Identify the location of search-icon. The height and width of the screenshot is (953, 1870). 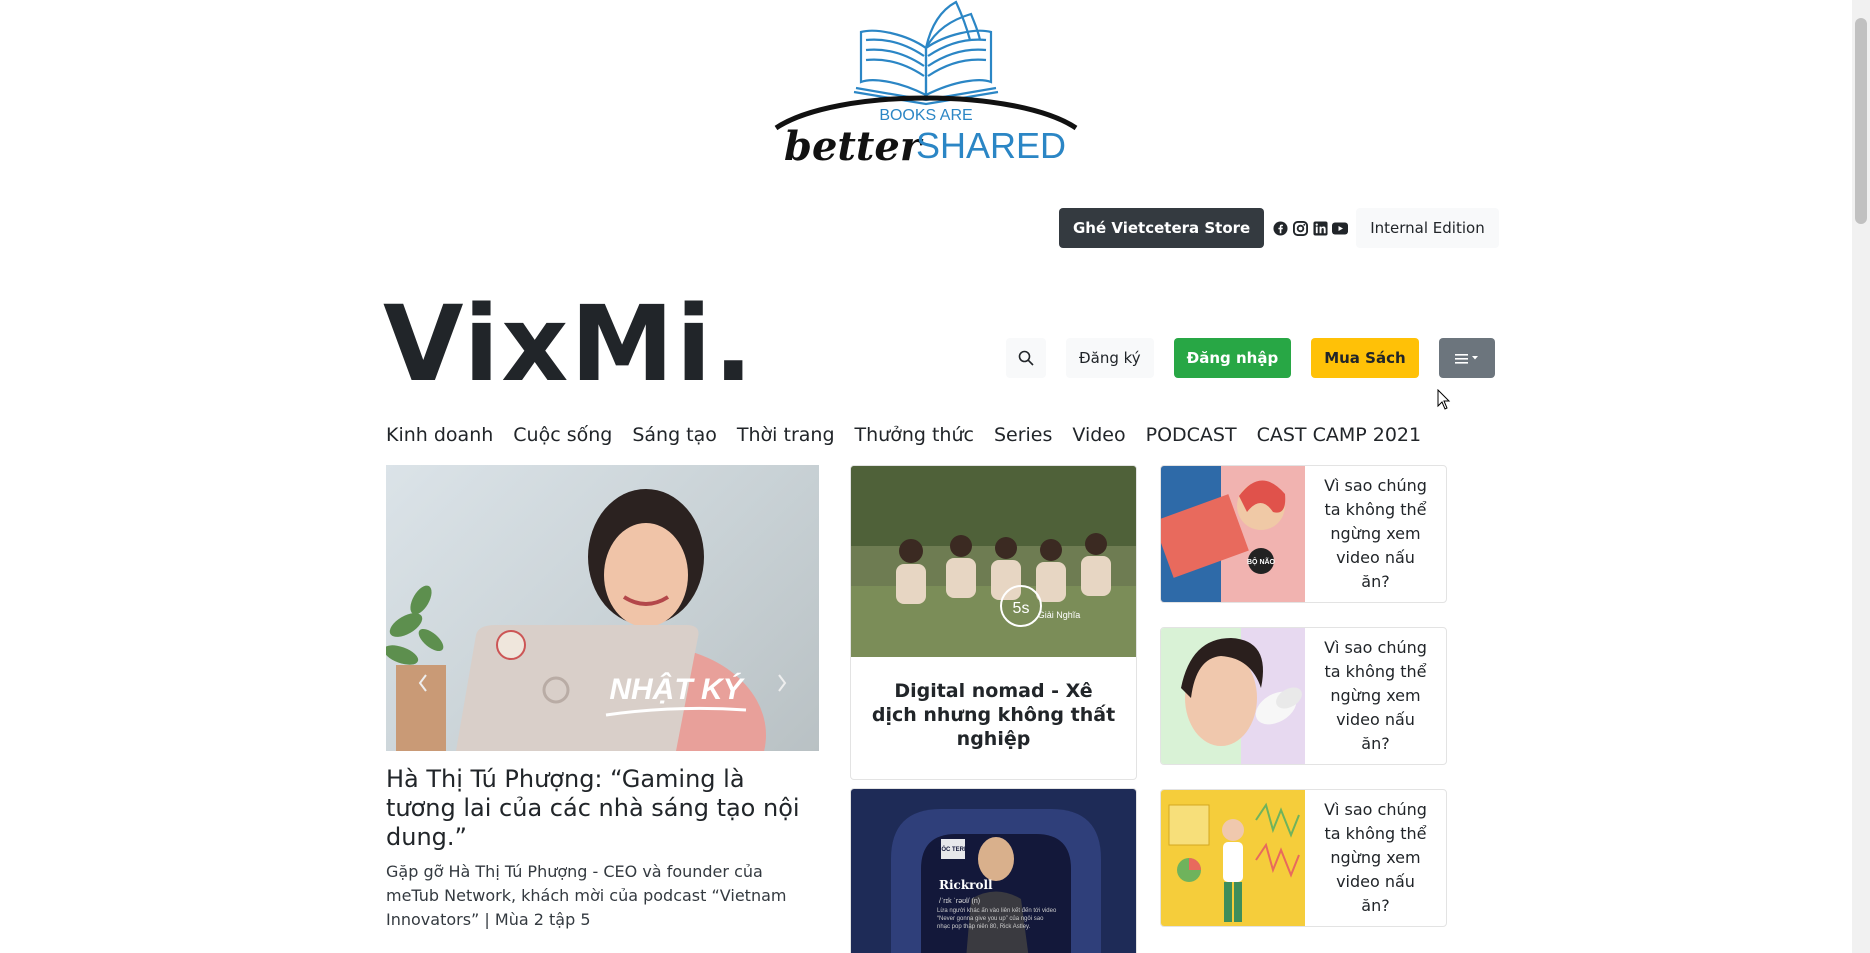
(1026, 358).